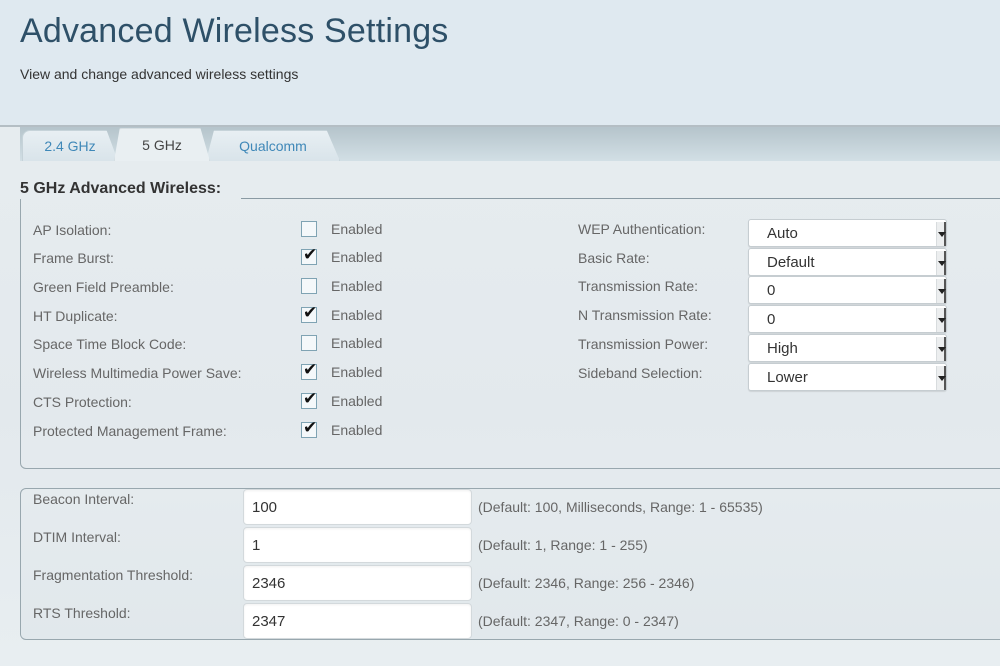  What do you see at coordinates (614, 258) in the screenshot?
I see `select-row-label: Basic Rate:` at bounding box center [614, 258].